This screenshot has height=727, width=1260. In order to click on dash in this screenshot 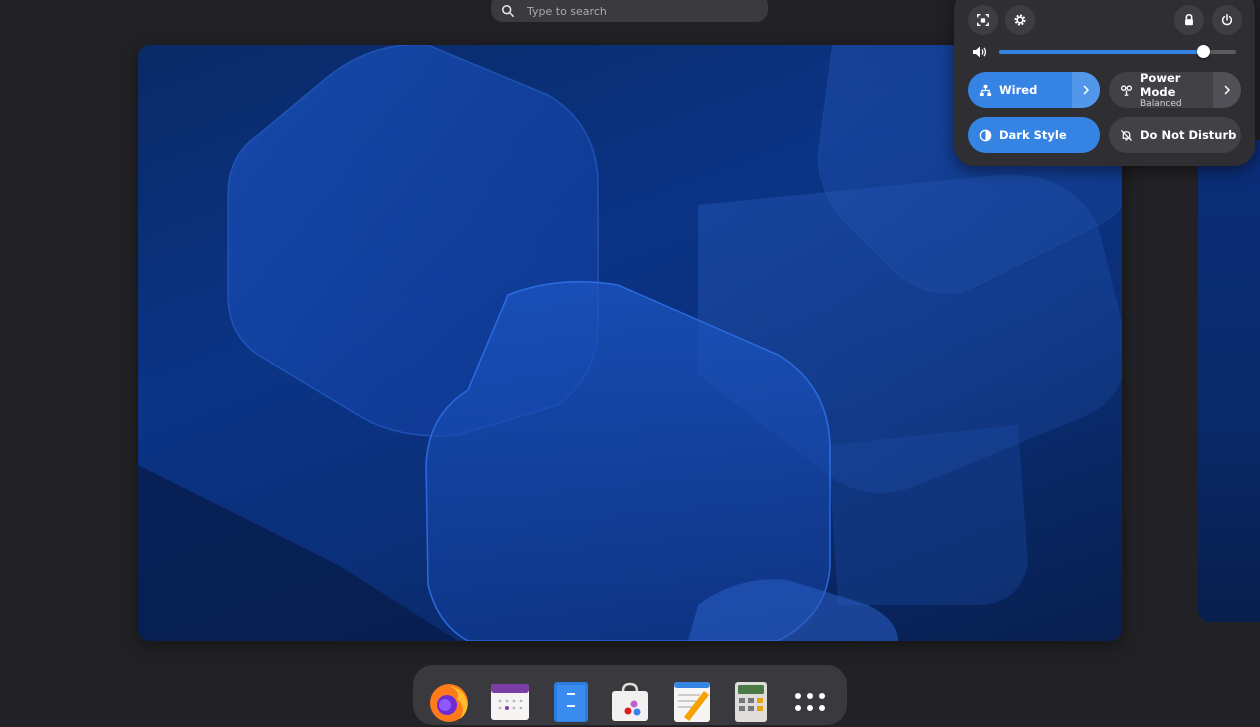, I will do `click(630, 695)`.